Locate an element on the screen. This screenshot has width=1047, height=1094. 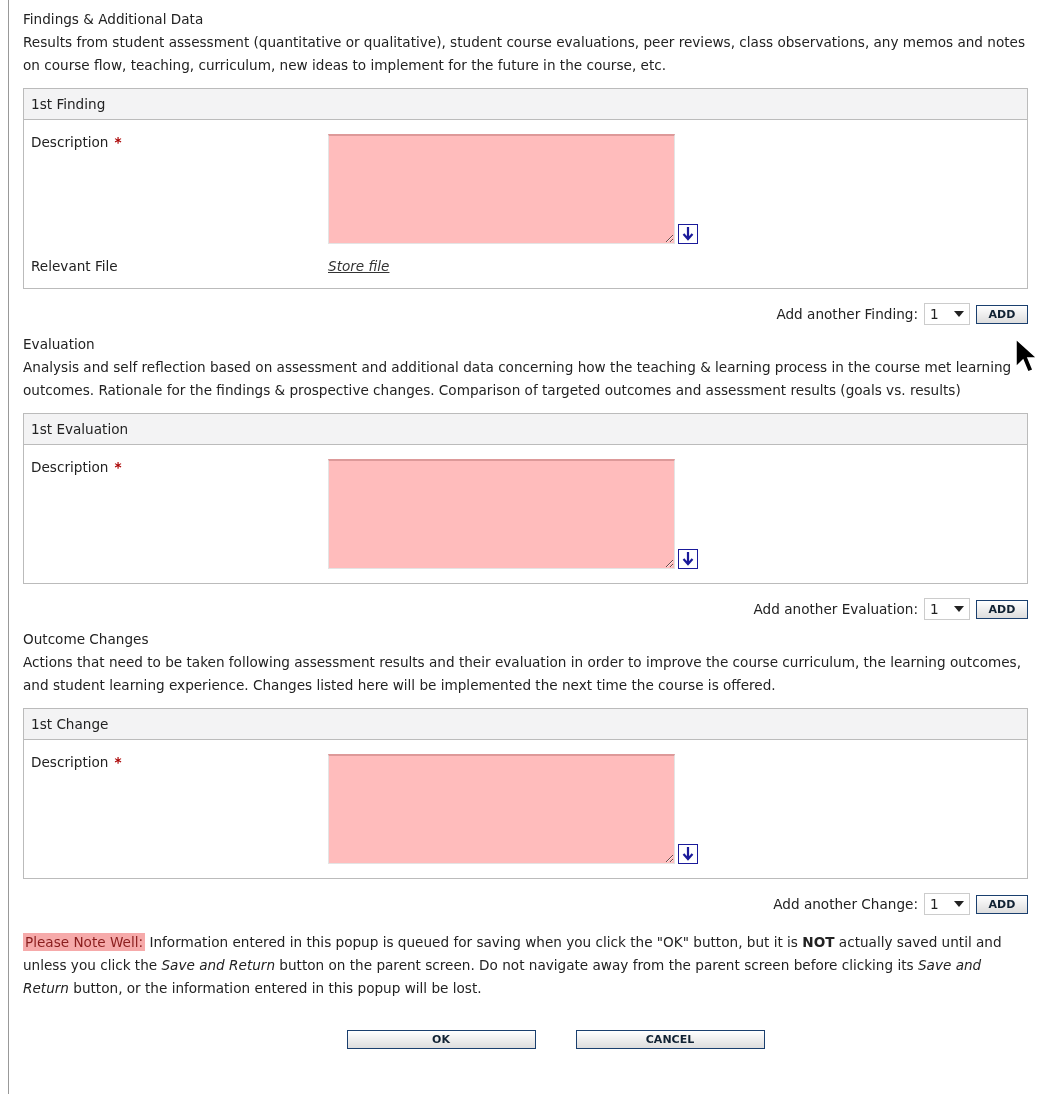
card-header: 1st Evaluation is located at coordinates (525, 430).